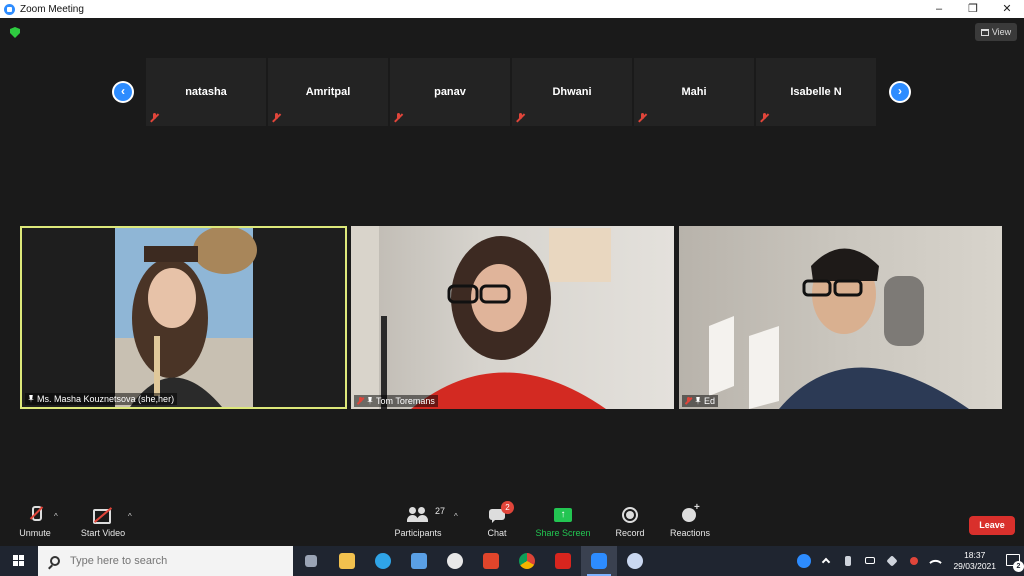 This screenshot has height=576, width=1024. I want to click on video-tile-active-speaker: Ms. Masha Kouznetsova (she,her), so click(183, 317).